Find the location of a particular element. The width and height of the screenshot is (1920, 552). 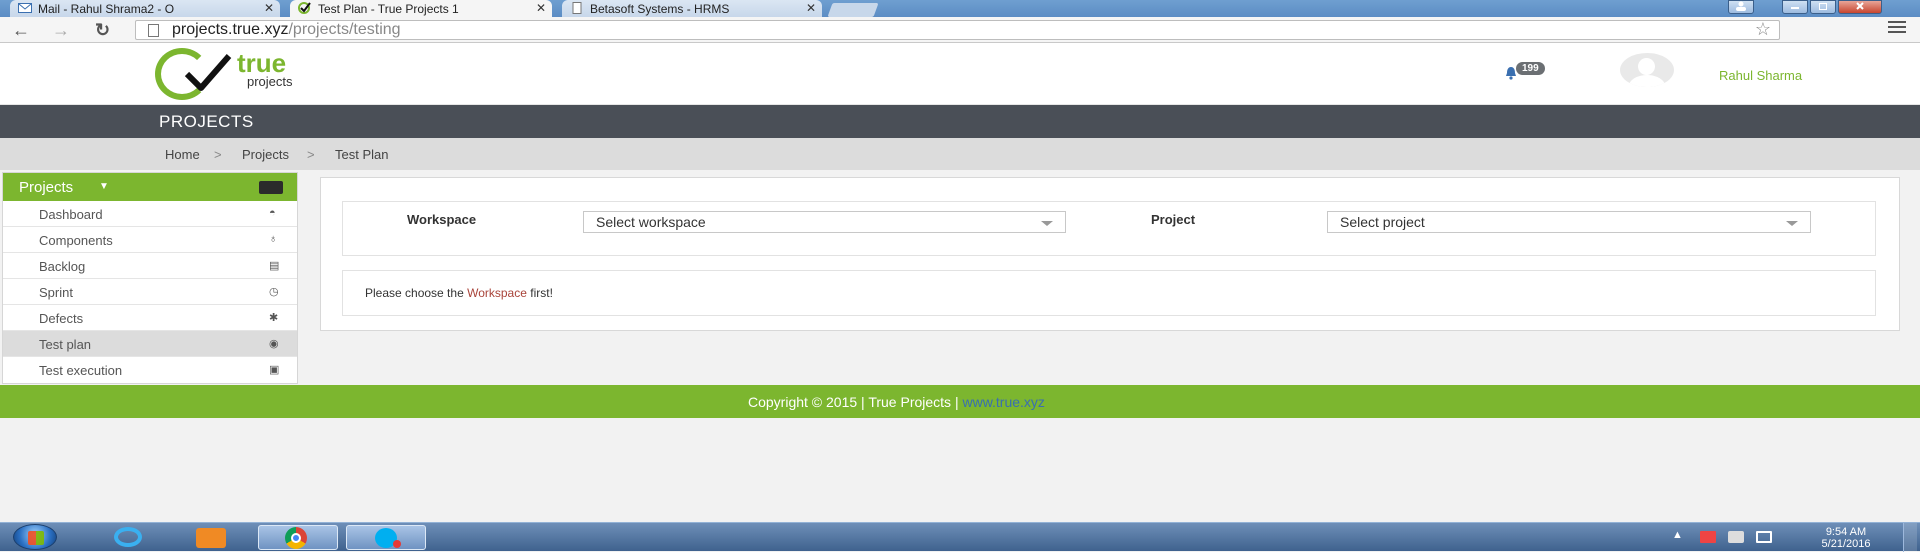

network-icon is located at coordinates (1764, 537).